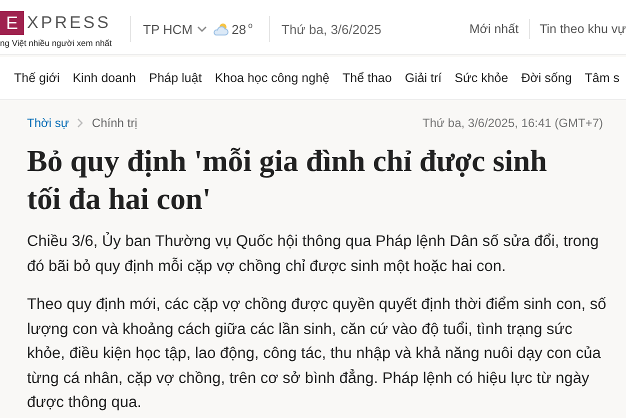  Describe the element at coordinates (65, 22) in the screenshot. I see `site-logo: E XPRESS` at that location.